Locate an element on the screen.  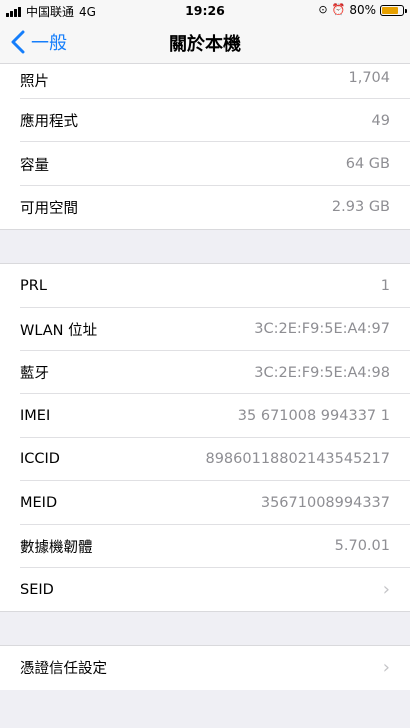
battery-tip is located at coordinates (406, 10).